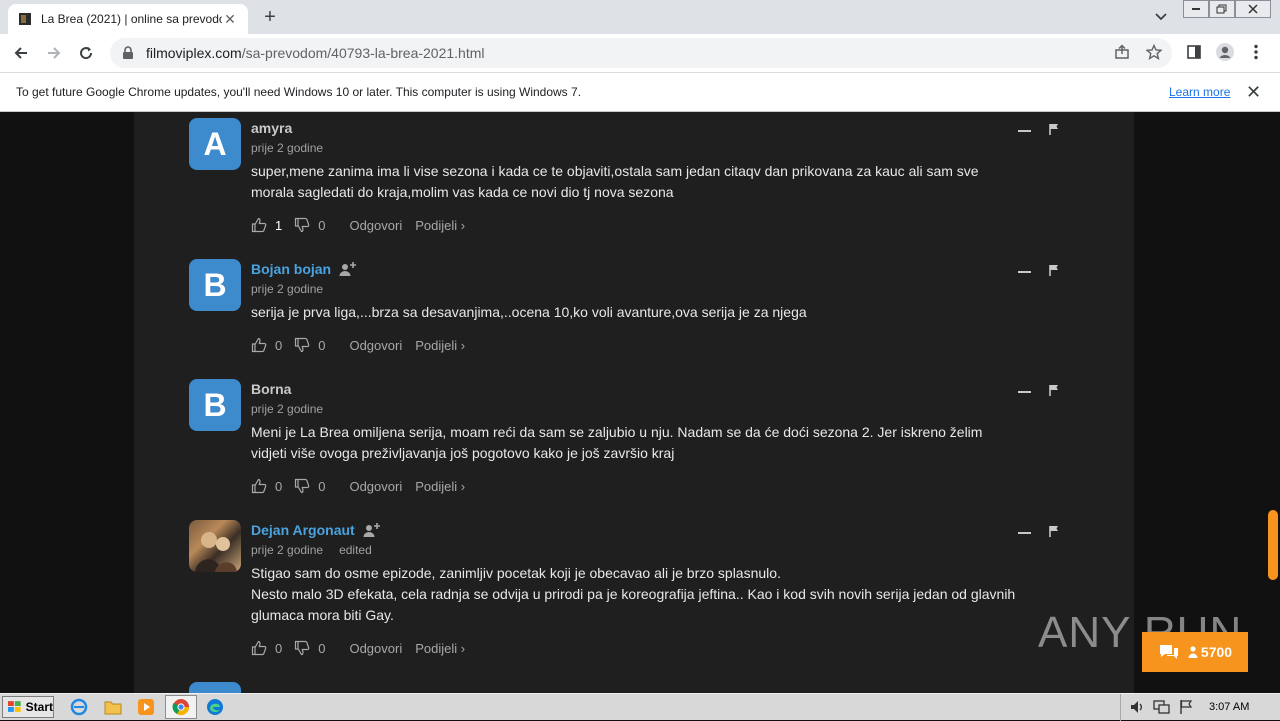 Image resolution: width=1280 pixels, height=721 pixels. Describe the element at coordinates (131, 19) in the screenshot. I see `tab-title: La Brea (2021) | online sa prevodom` at that location.